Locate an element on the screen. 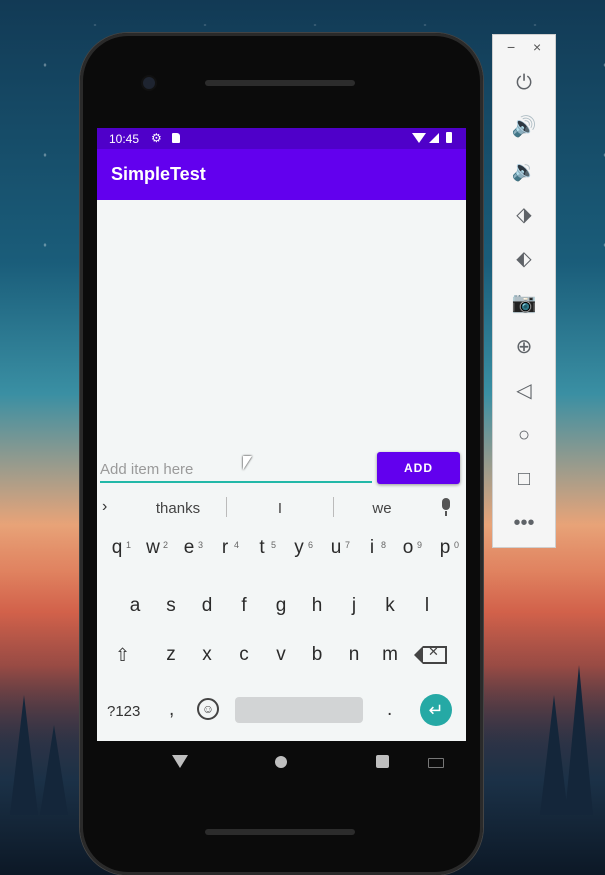 The image size is (605, 875). key-a: a is located at coordinates (135, 606).